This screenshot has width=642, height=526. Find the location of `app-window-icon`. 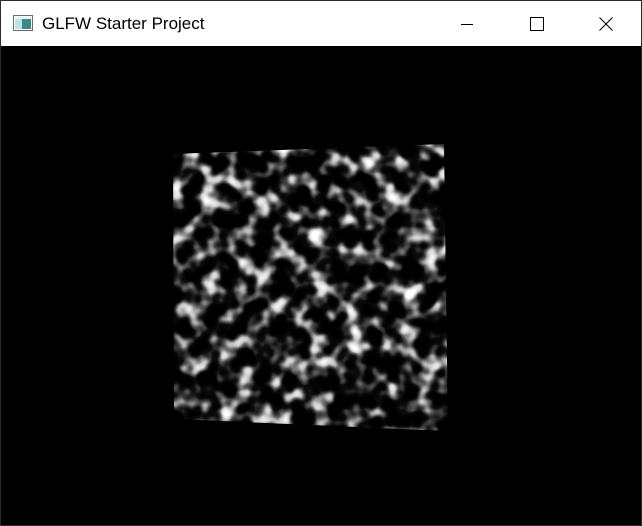

app-window-icon is located at coordinates (23, 23).